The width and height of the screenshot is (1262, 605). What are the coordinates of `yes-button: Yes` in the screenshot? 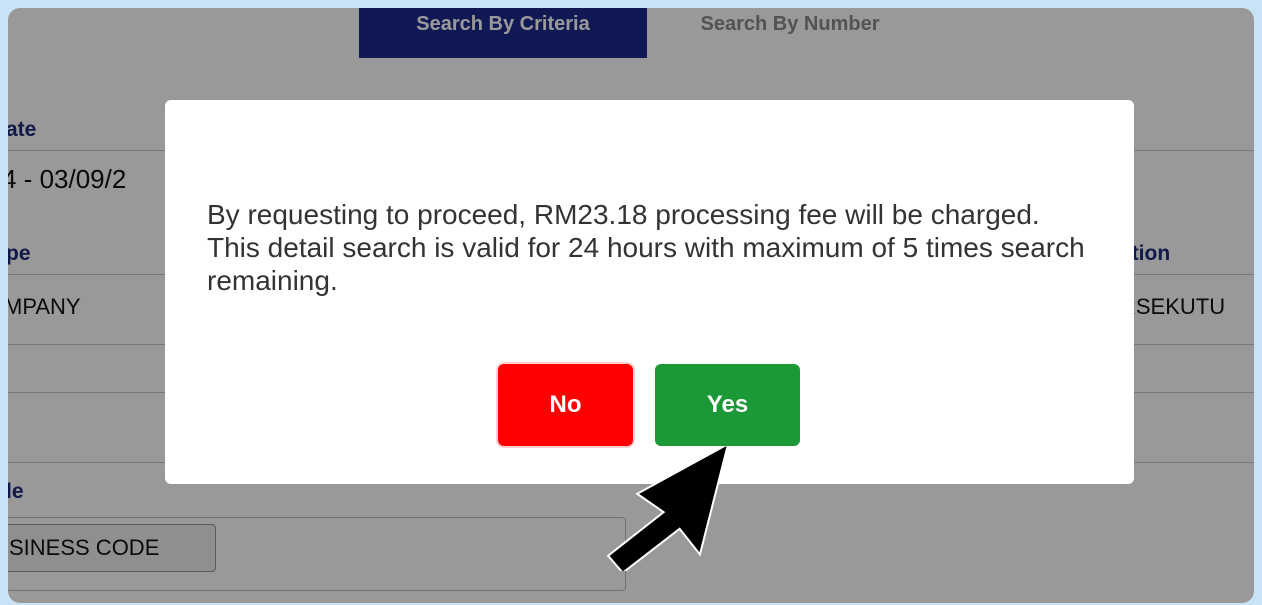 It's located at (727, 405).